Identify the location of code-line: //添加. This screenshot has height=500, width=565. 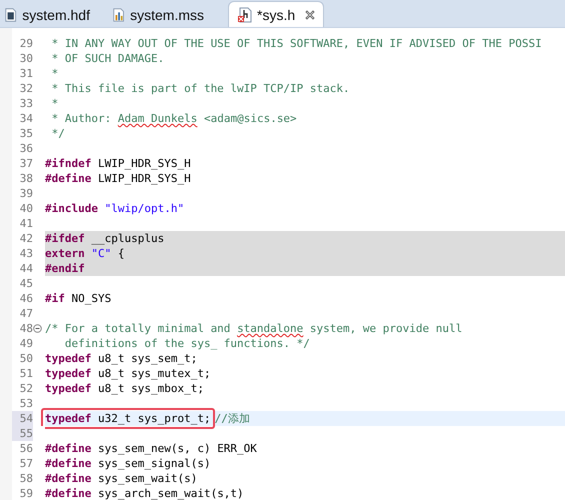
(232, 418).